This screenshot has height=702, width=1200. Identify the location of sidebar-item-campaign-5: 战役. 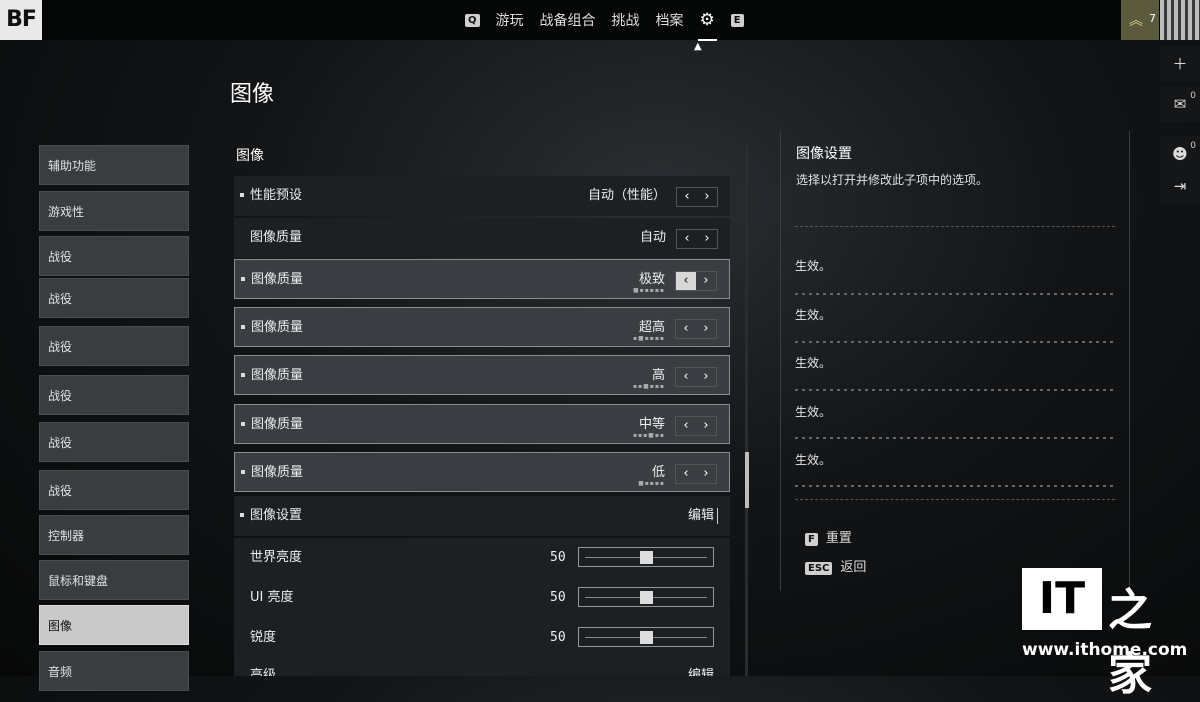
(114, 442).